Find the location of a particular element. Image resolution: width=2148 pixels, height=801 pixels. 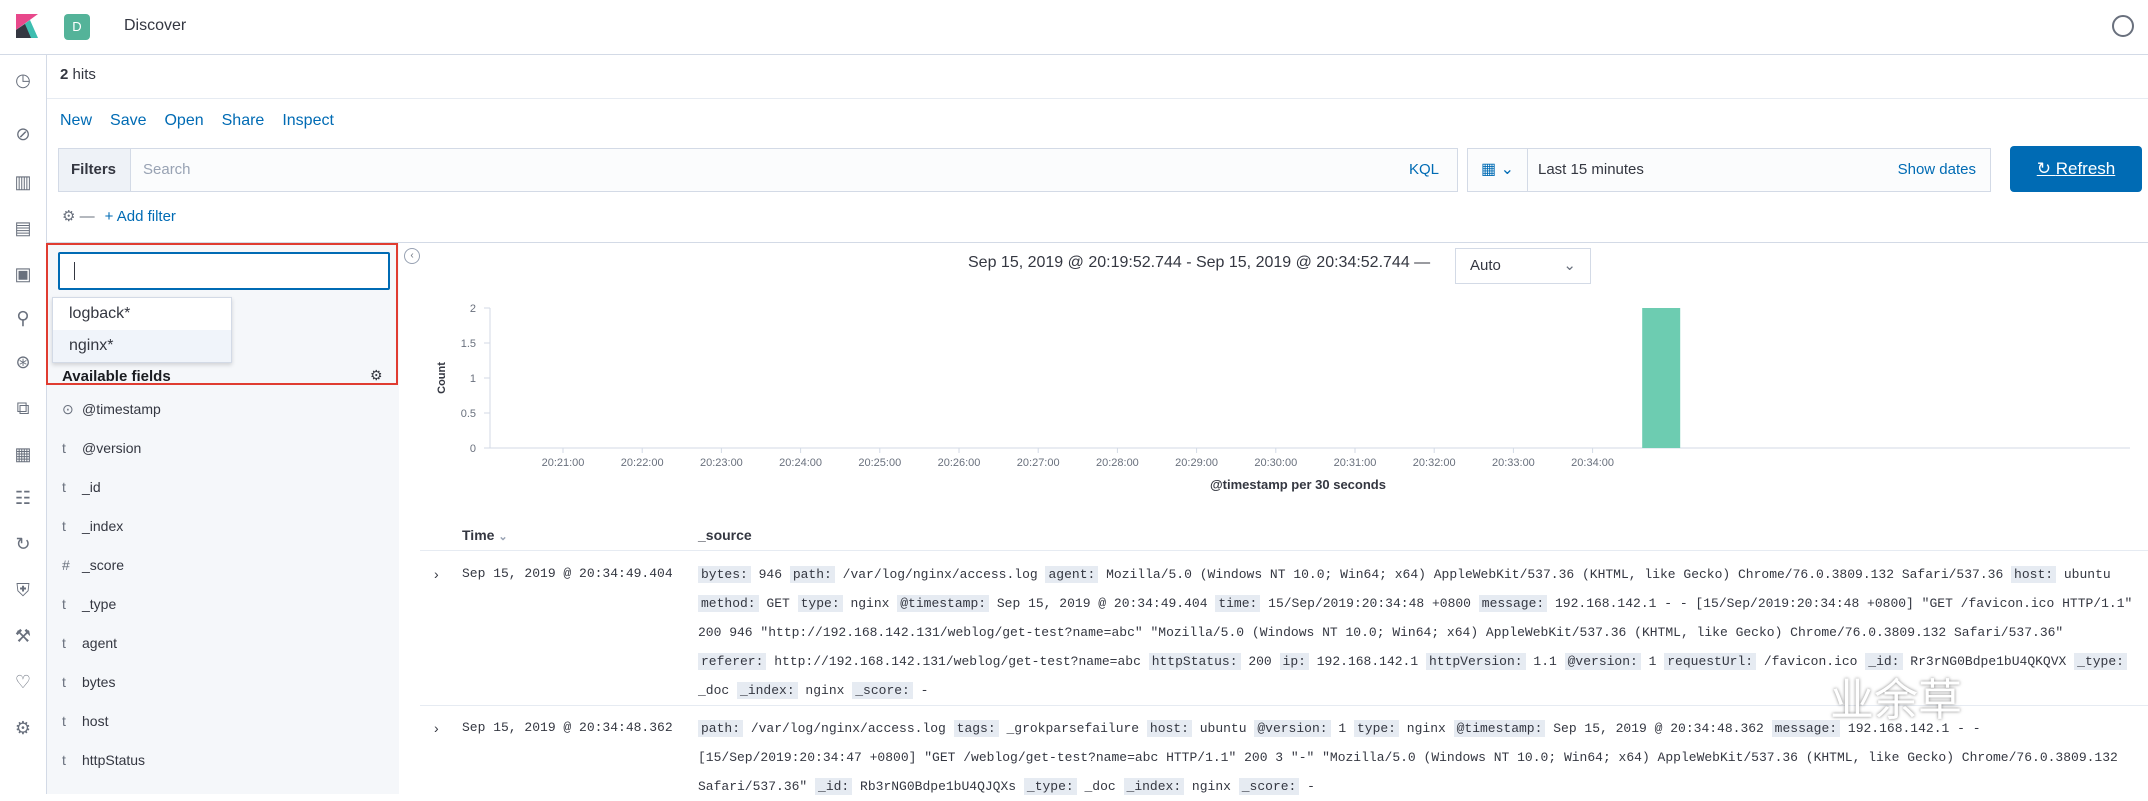

field-item: t _id is located at coordinates (81, 487).